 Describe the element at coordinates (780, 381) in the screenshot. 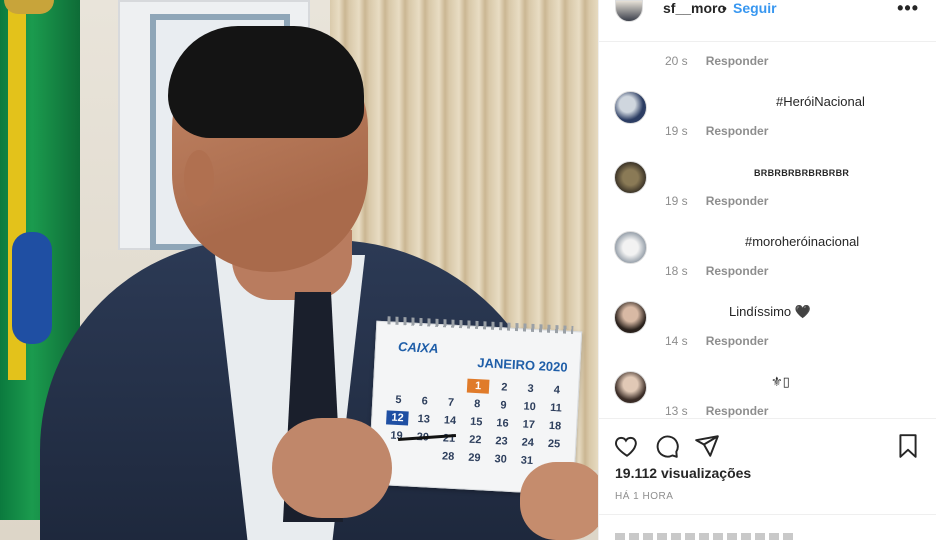

I see `comment-text: ⚜▯` at that location.